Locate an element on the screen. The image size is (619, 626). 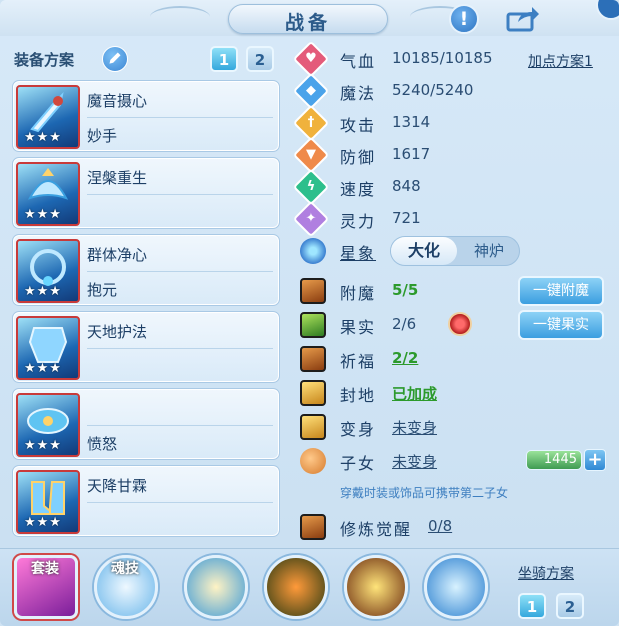
mount-skill-2-icon is located at coordinates (296, 587).